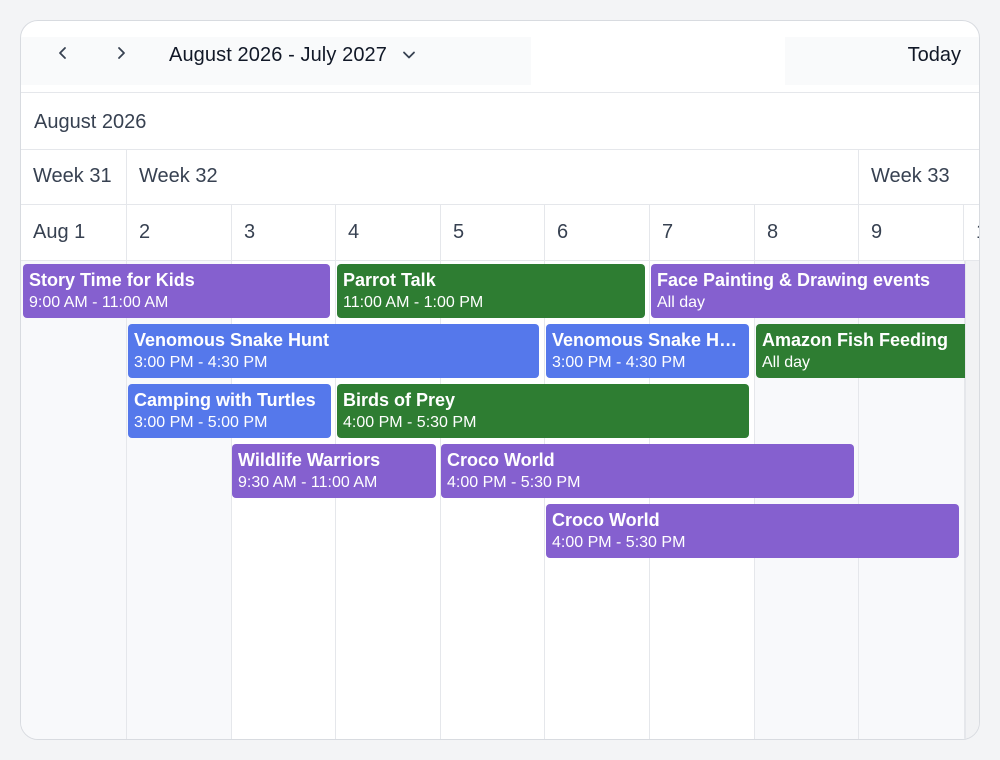  What do you see at coordinates (284, 233) in the screenshot?
I see `day-cell: 3` at bounding box center [284, 233].